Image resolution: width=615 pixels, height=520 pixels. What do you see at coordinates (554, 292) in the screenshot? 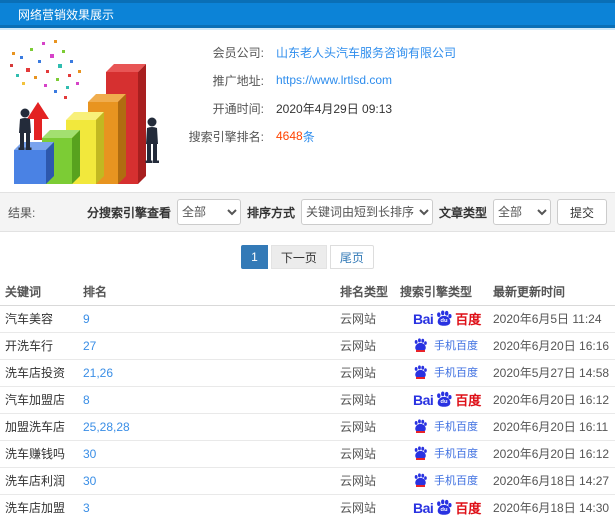
I see `col-update-time: 最新更新时间` at bounding box center [554, 292].